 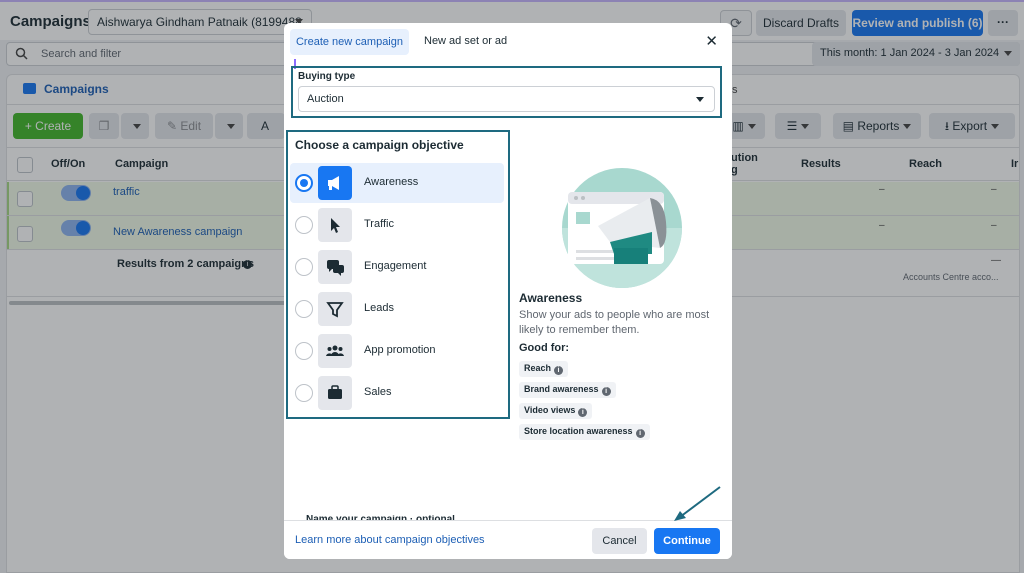 What do you see at coordinates (544, 348) in the screenshot?
I see `good-for-label: Good for:` at bounding box center [544, 348].